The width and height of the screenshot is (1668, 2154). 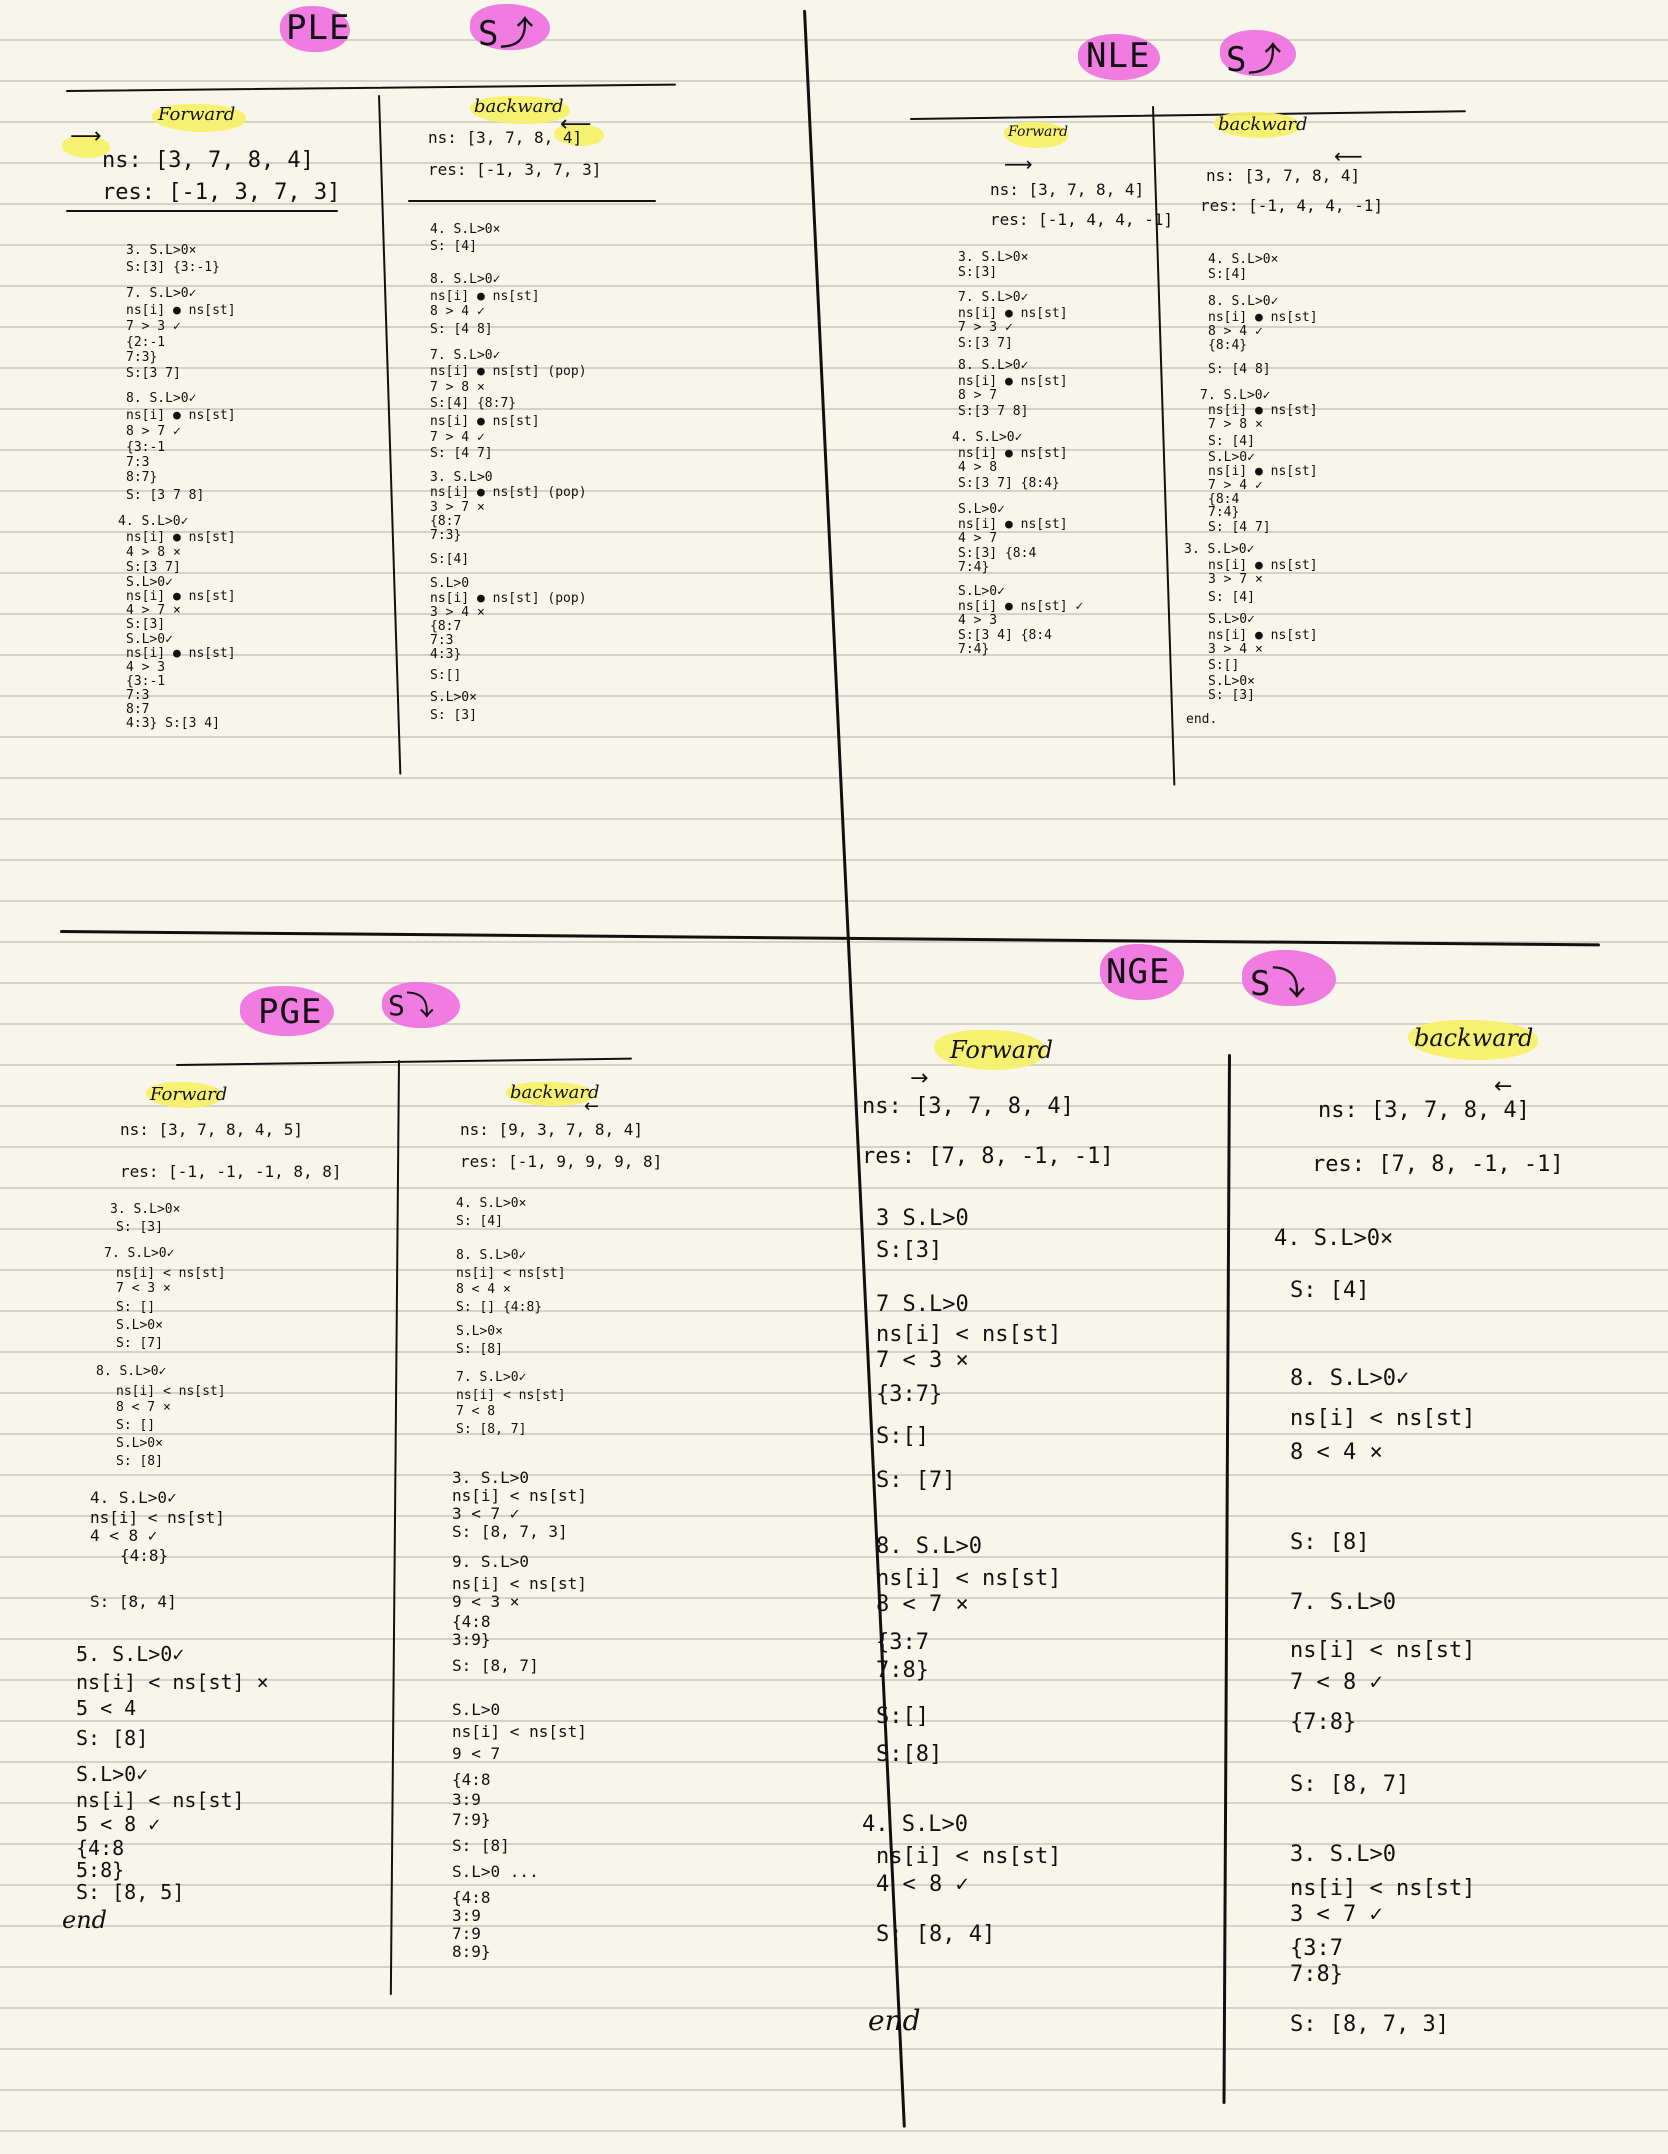 I want to click on pge-backward-line: 3:9, so click(x=466, y=1799).